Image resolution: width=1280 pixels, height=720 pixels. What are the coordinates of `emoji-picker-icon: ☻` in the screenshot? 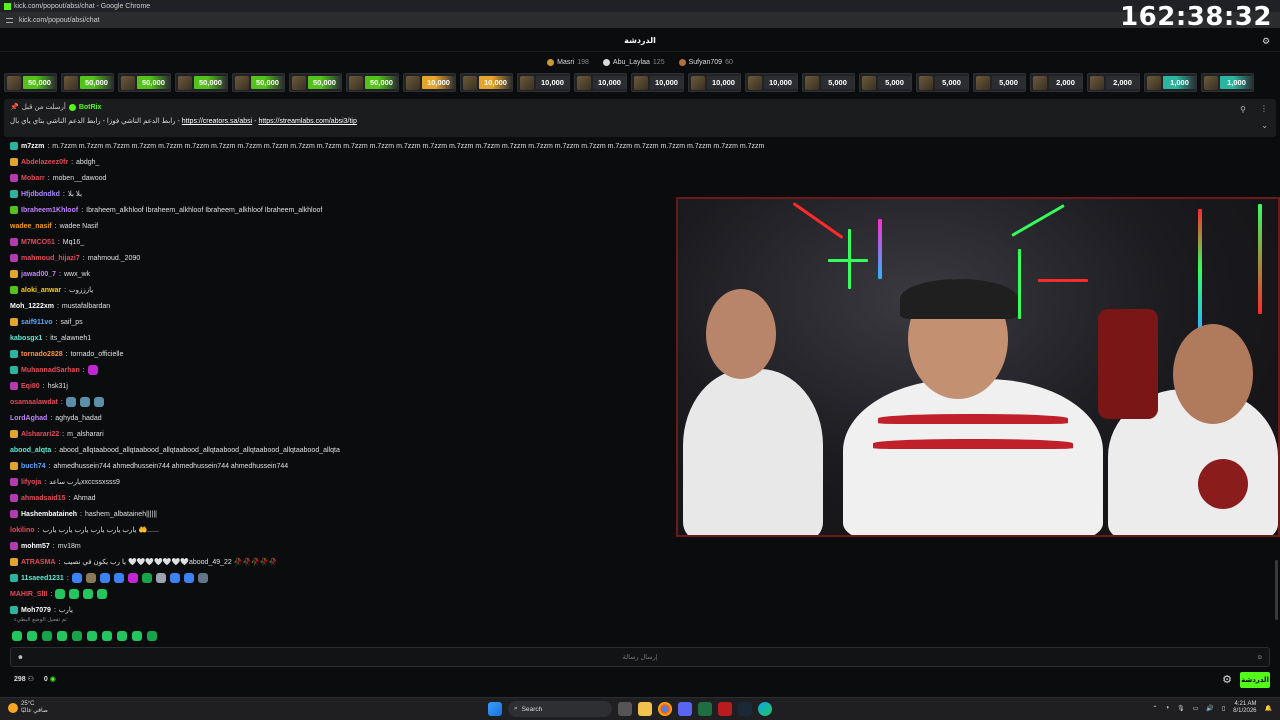 It's located at (20, 657).